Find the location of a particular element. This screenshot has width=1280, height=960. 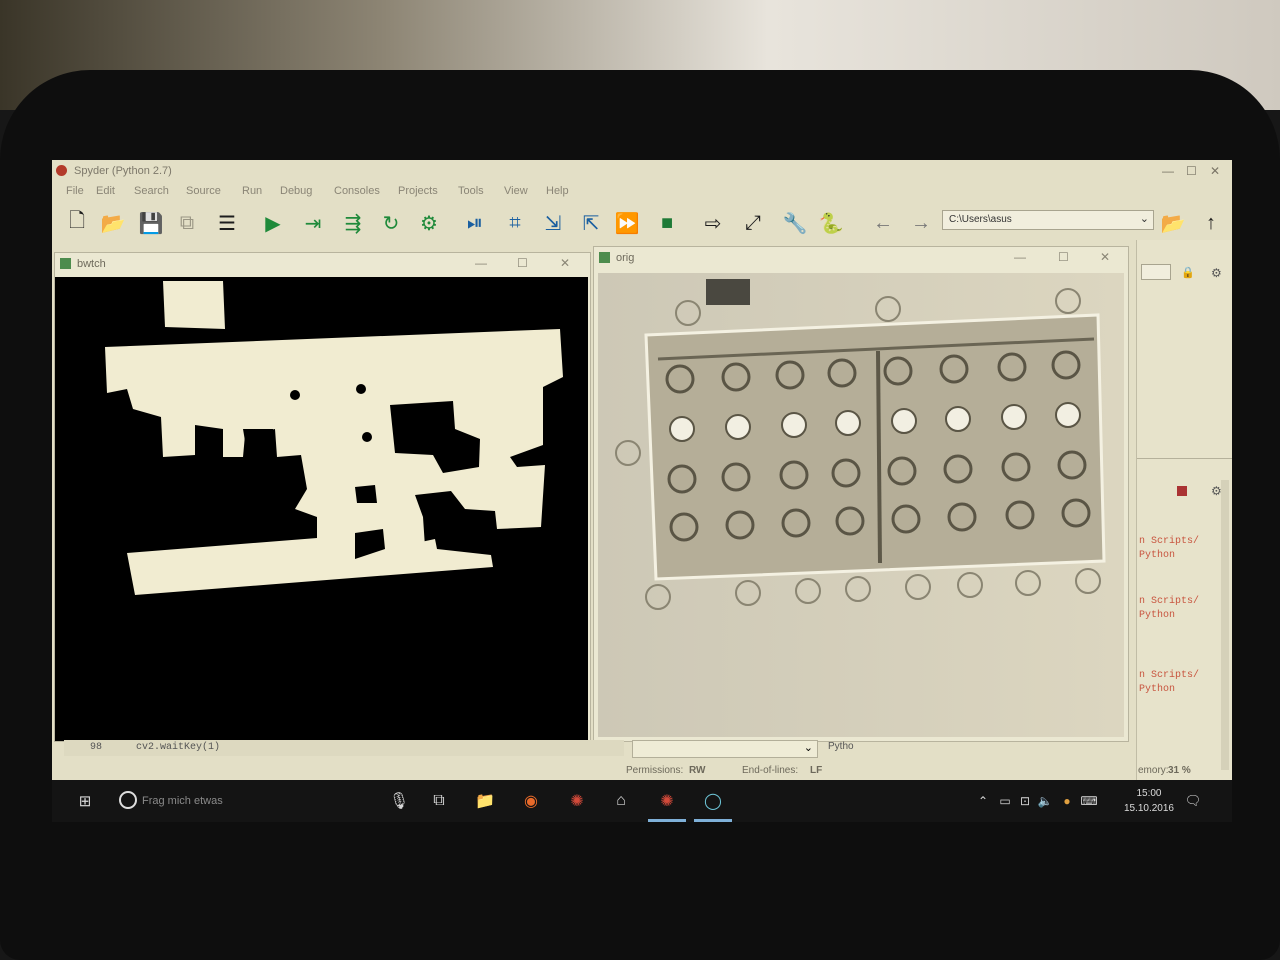

stop-icon: ■ is located at coordinates (667, 223).